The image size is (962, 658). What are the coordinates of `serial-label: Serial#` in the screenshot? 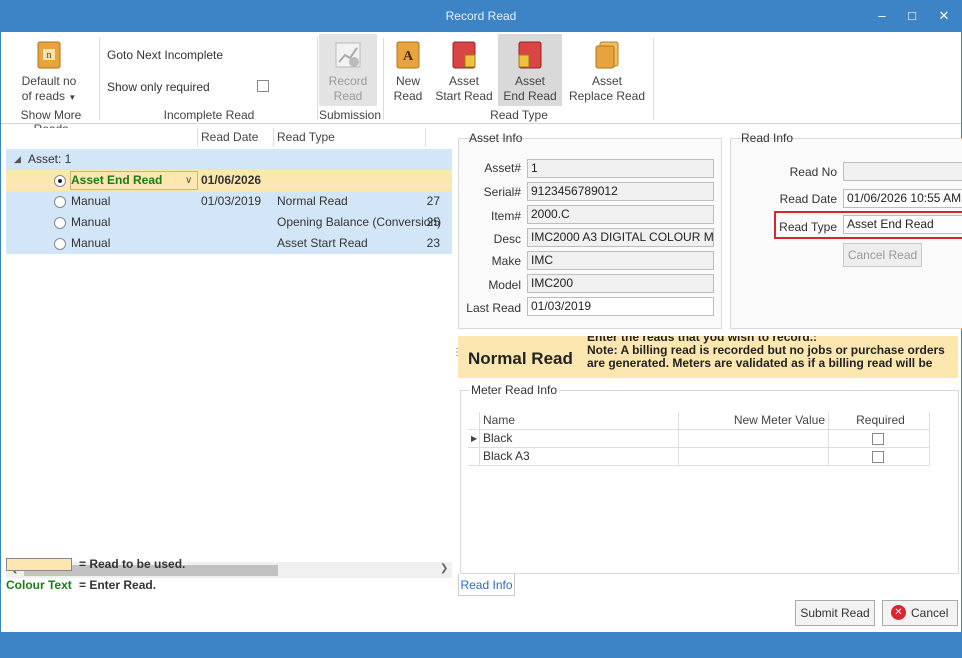 It's located at (502, 192).